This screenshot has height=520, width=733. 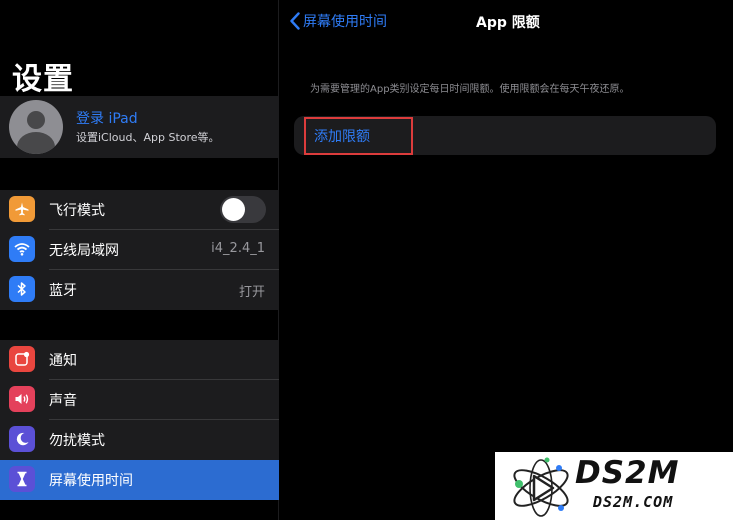 I want to click on wifi-icon, so click(x=22, y=249).